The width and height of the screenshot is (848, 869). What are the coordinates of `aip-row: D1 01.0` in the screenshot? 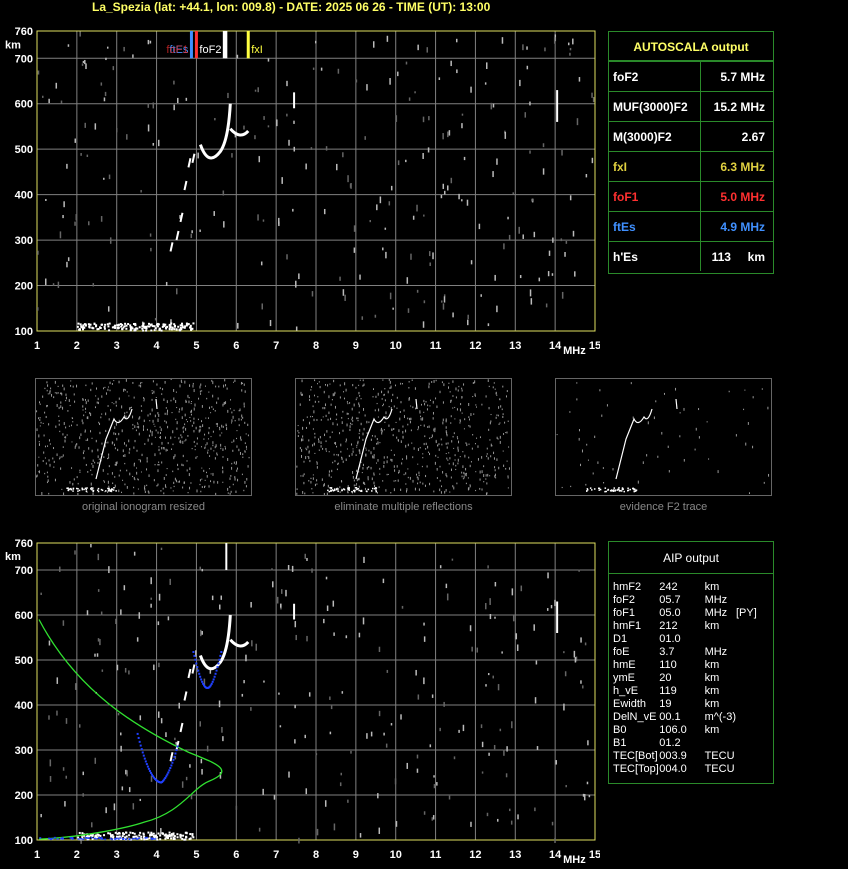 It's located at (691, 639).